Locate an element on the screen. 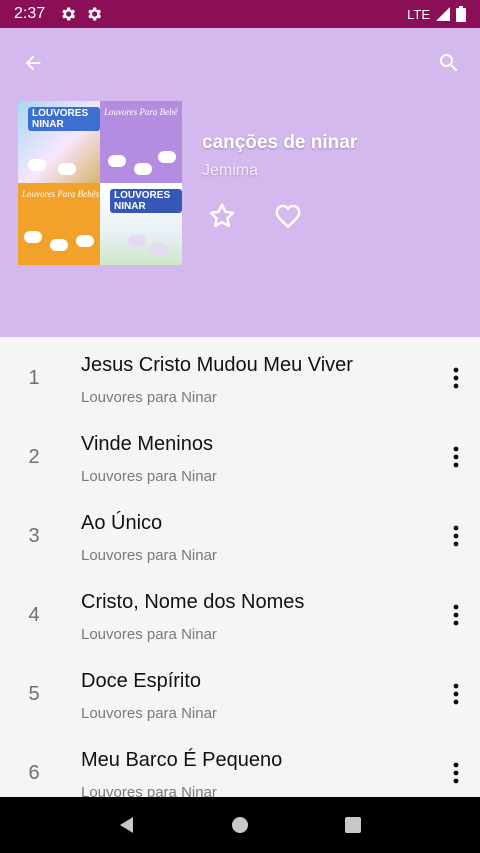 Image resolution: width=480 pixels, height=853 pixels. track-row: 5 Doce Espírito Louvores para Ninar is located at coordinates (240, 692).